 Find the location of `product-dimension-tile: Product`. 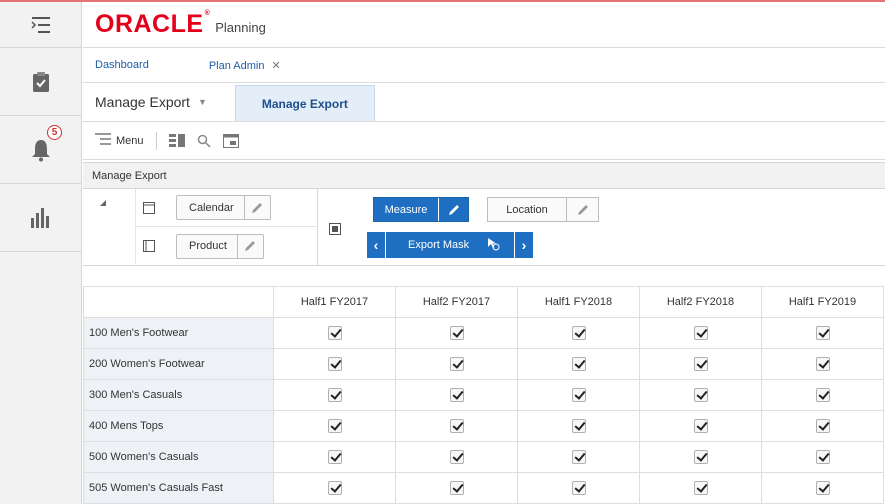

product-dimension-tile: Product is located at coordinates (220, 246).